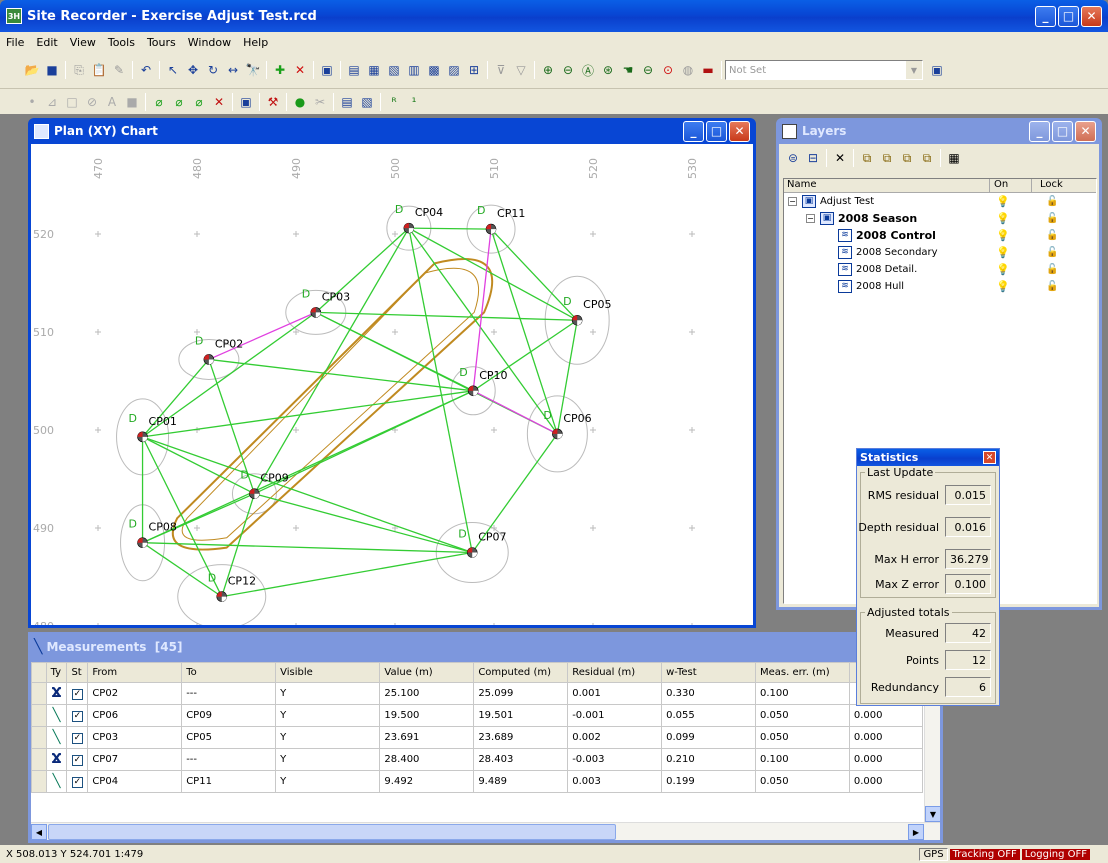  What do you see at coordinates (608, 70) in the screenshot?
I see `zoom-window-icon: ⊛` at bounding box center [608, 70].